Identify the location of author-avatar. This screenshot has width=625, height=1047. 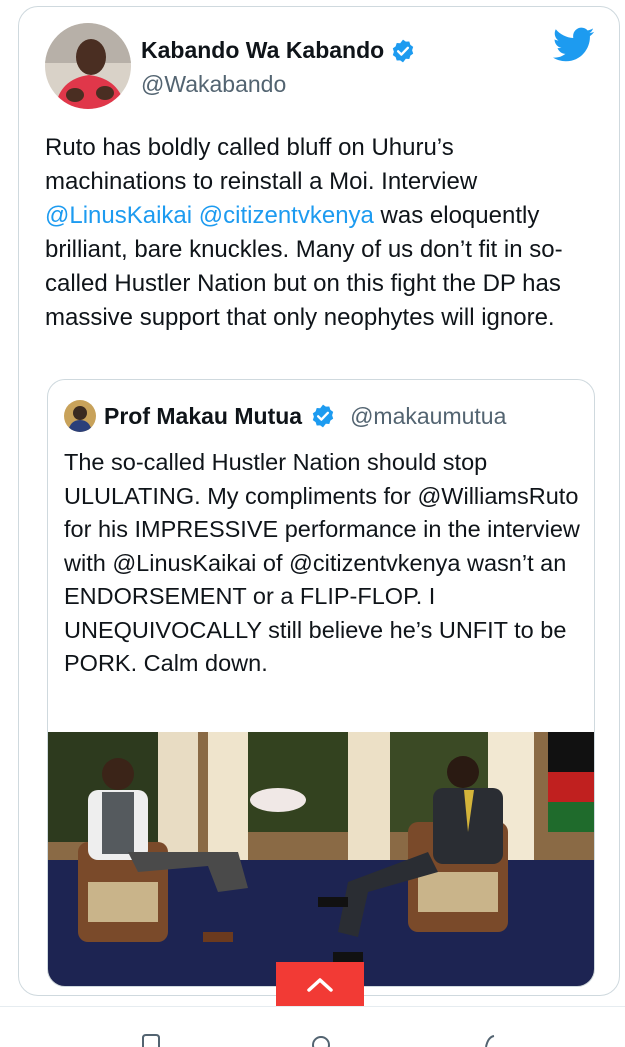
(88, 66).